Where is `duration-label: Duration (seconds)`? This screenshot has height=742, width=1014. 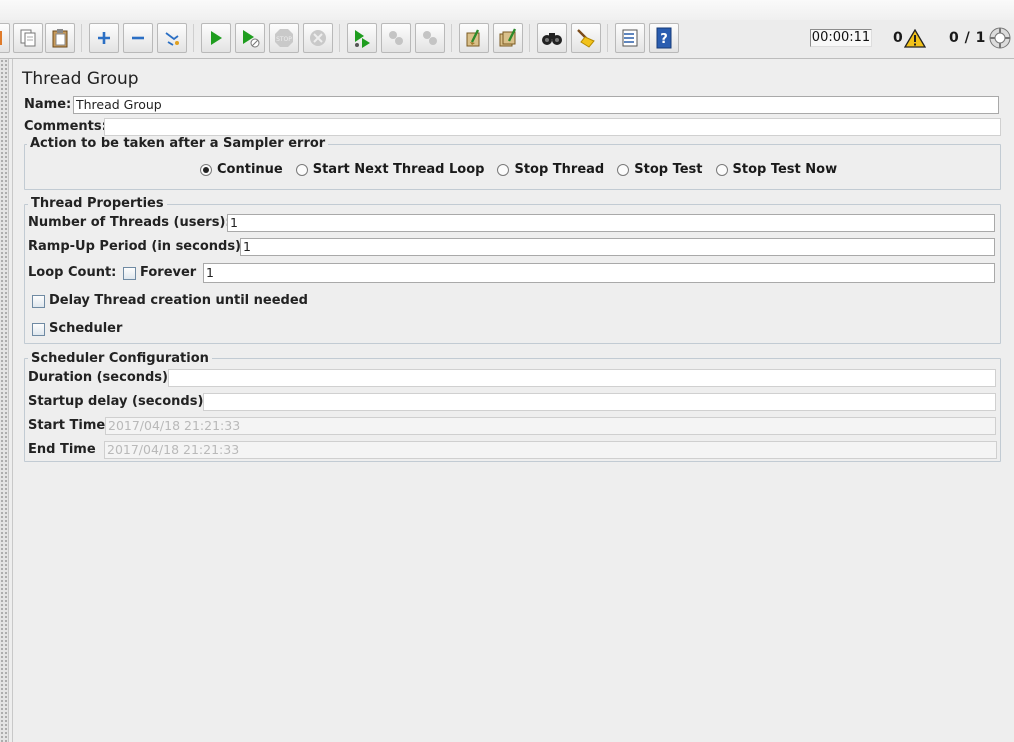 duration-label: Duration (seconds) is located at coordinates (98, 377).